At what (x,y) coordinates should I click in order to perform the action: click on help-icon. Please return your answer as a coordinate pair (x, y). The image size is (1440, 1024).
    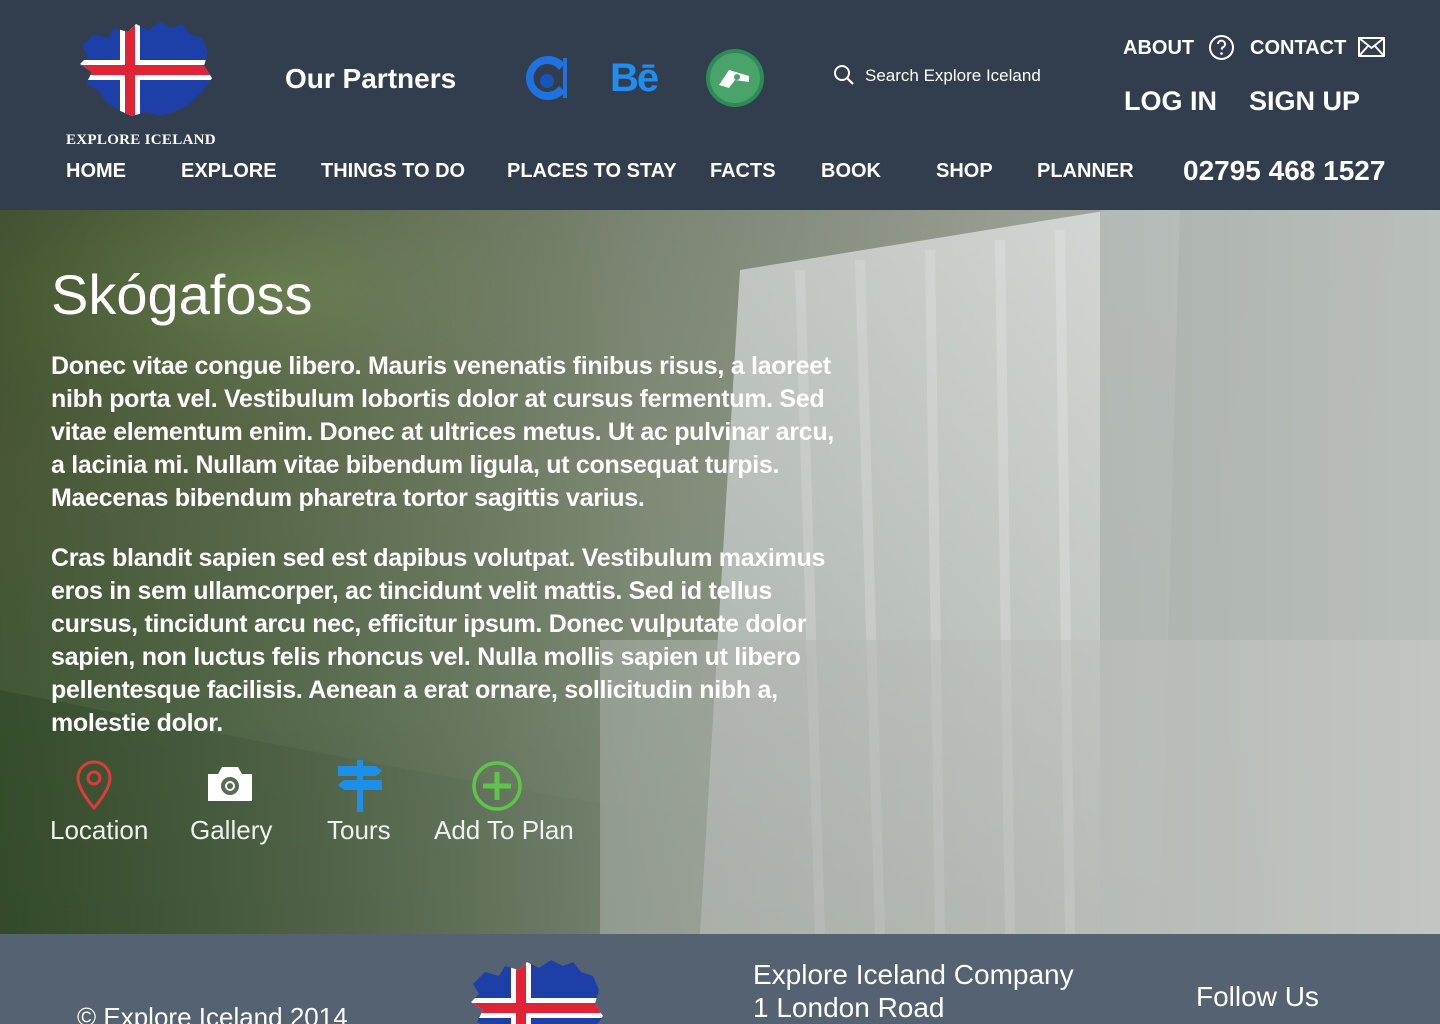
    Looking at the image, I should click on (1221, 47).